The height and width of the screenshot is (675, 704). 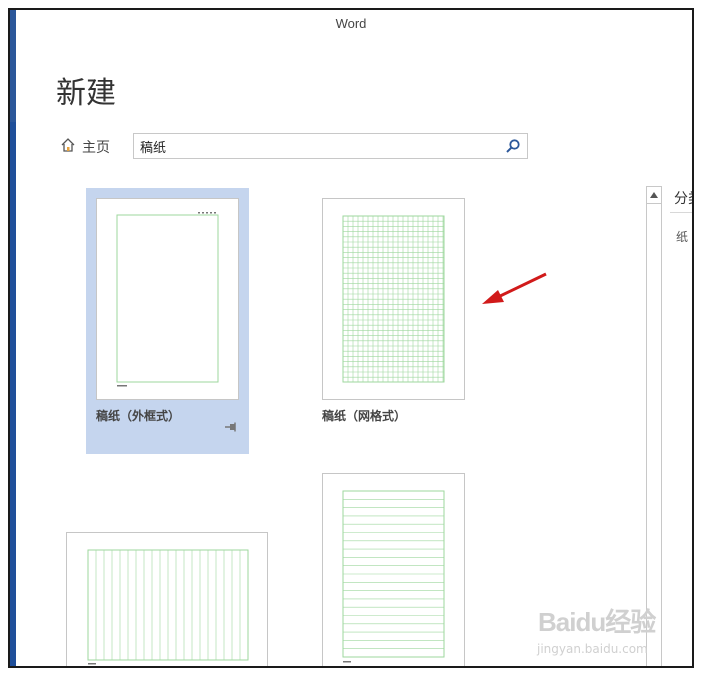 I want to click on home-breadcrumb: 主页, so click(x=85, y=147).